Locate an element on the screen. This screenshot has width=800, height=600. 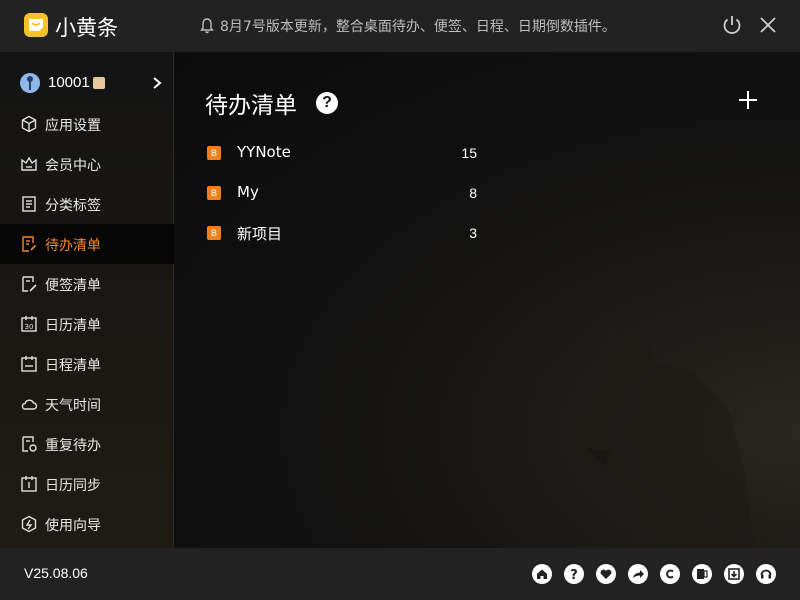
share-icon is located at coordinates (638, 574).